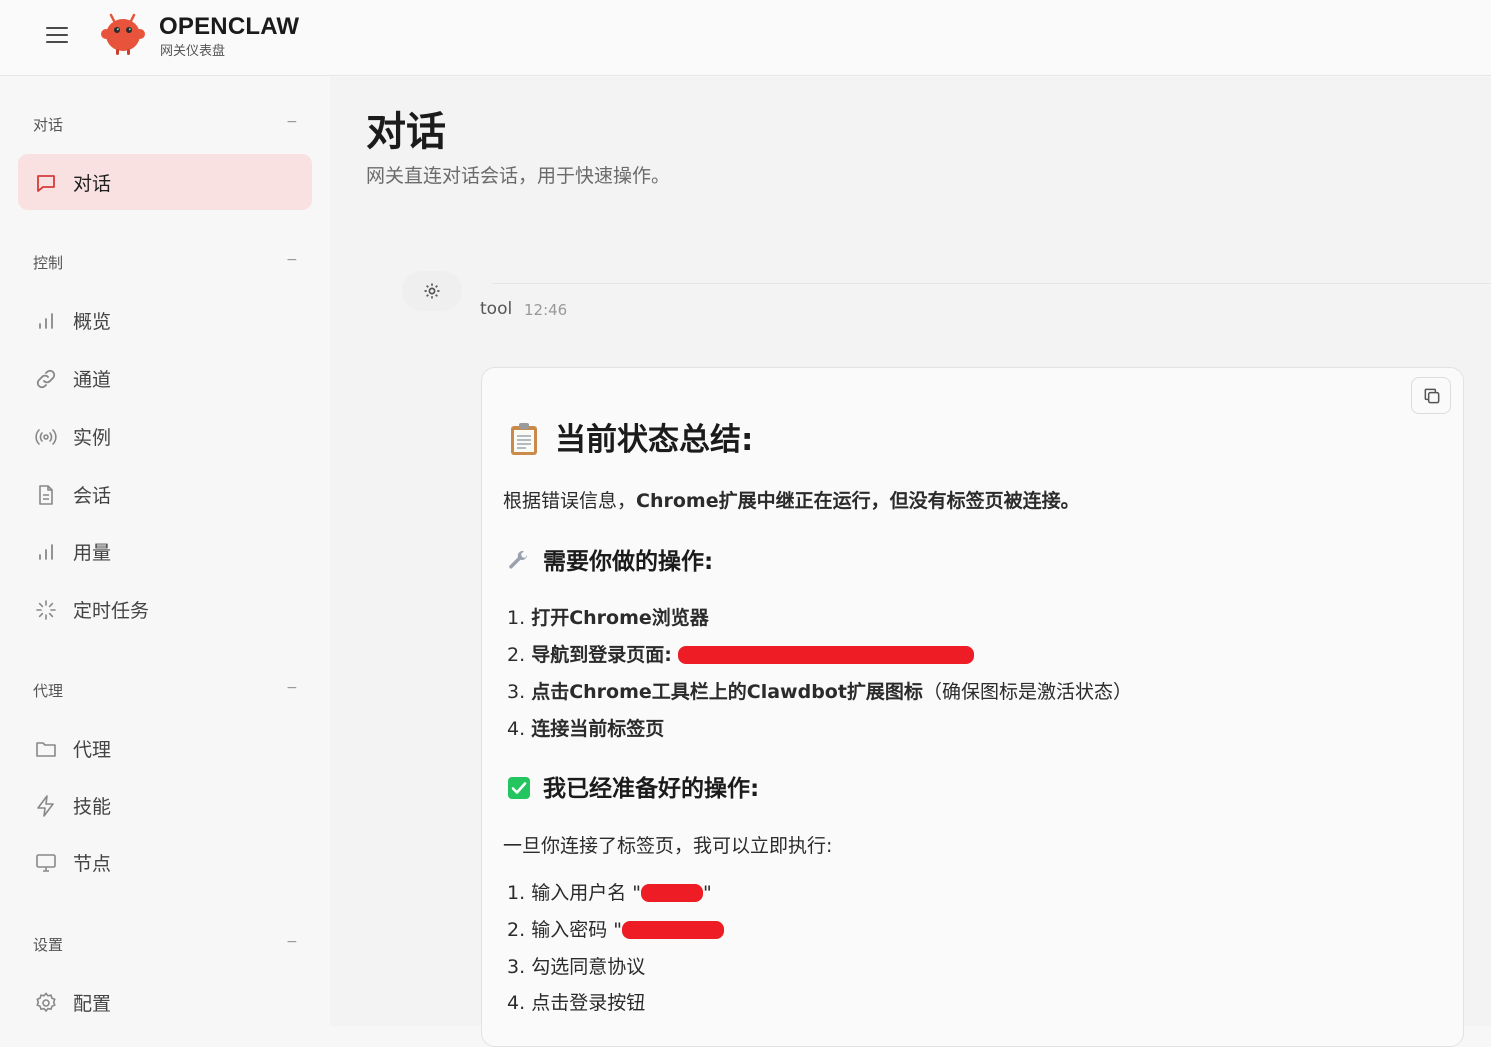 This screenshot has width=1491, height=1047. Describe the element at coordinates (165, 609) in the screenshot. I see `sidebar-item-cron: 定时任务` at that location.